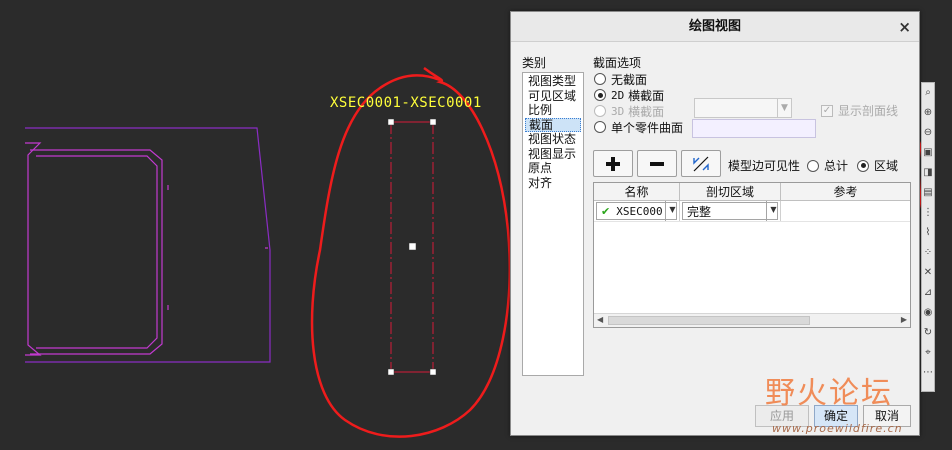 This screenshot has width=952, height=450. What do you see at coordinates (754, 128) in the screenshot?
I see `surface-input` at bounding box center [754, 128].